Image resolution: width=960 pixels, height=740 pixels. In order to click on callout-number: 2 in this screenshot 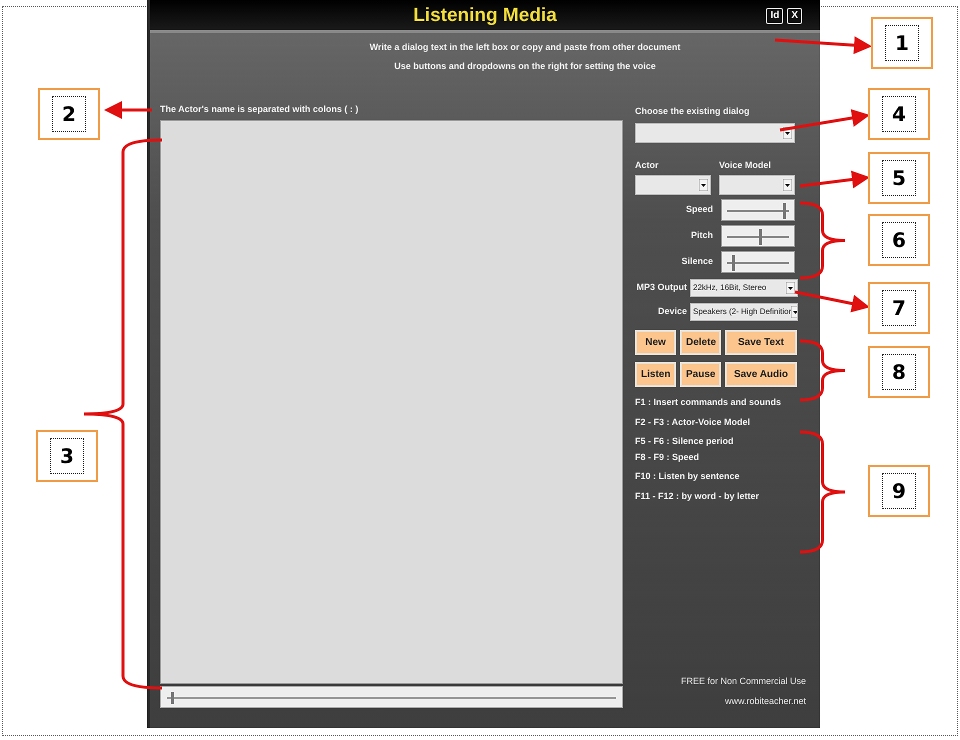, I will do `click(69, 114)`.